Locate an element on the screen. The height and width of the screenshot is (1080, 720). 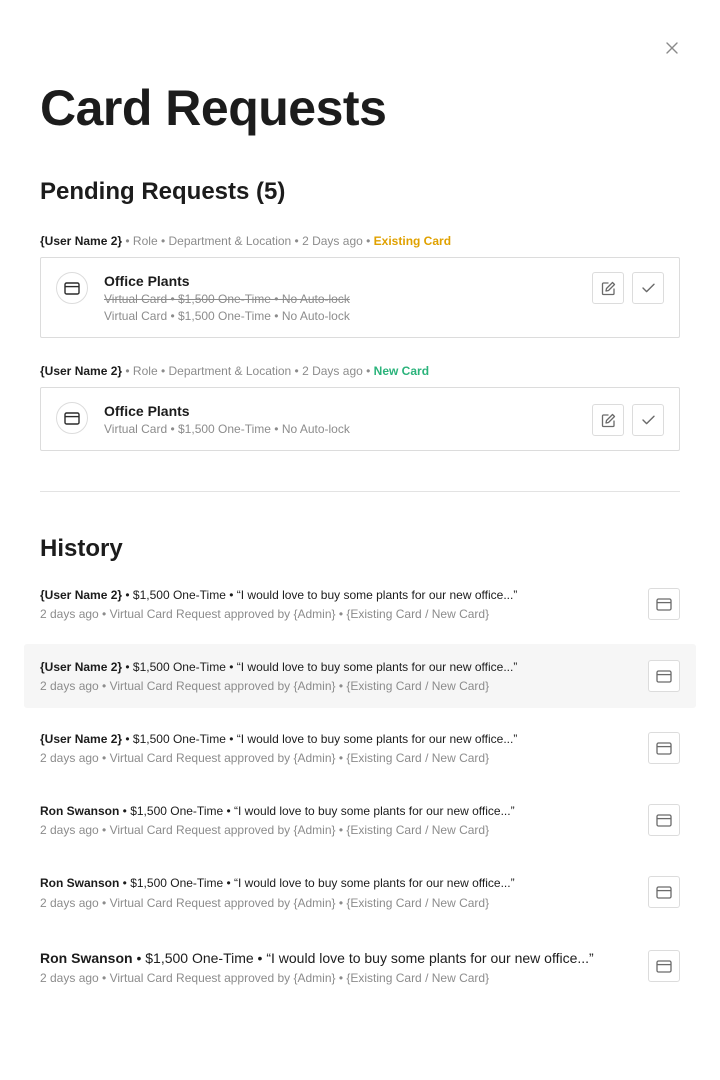
new-card-tag: New Card is located at coordinates (401, 371).